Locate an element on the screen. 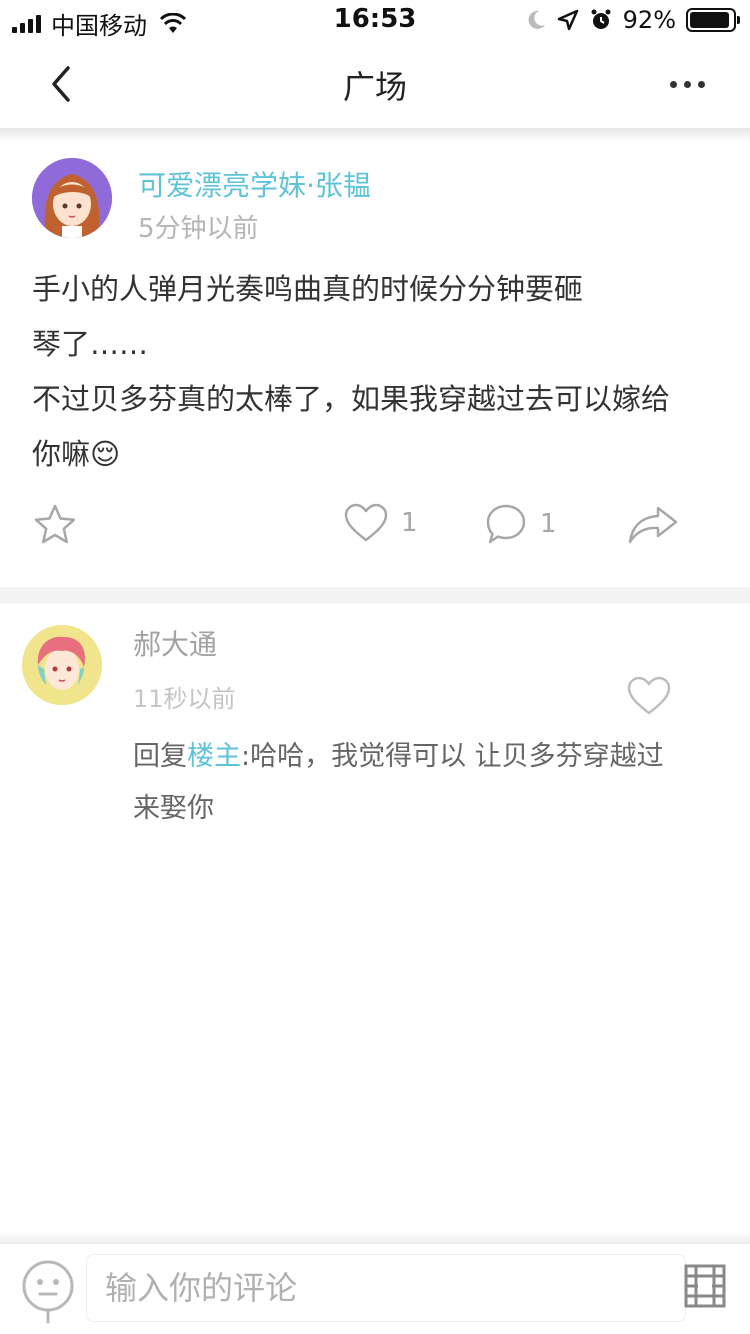 Image resolution: width=750 pixels, height=1334 pixels. page-title: 广场 is located at coordinates (374, 87).